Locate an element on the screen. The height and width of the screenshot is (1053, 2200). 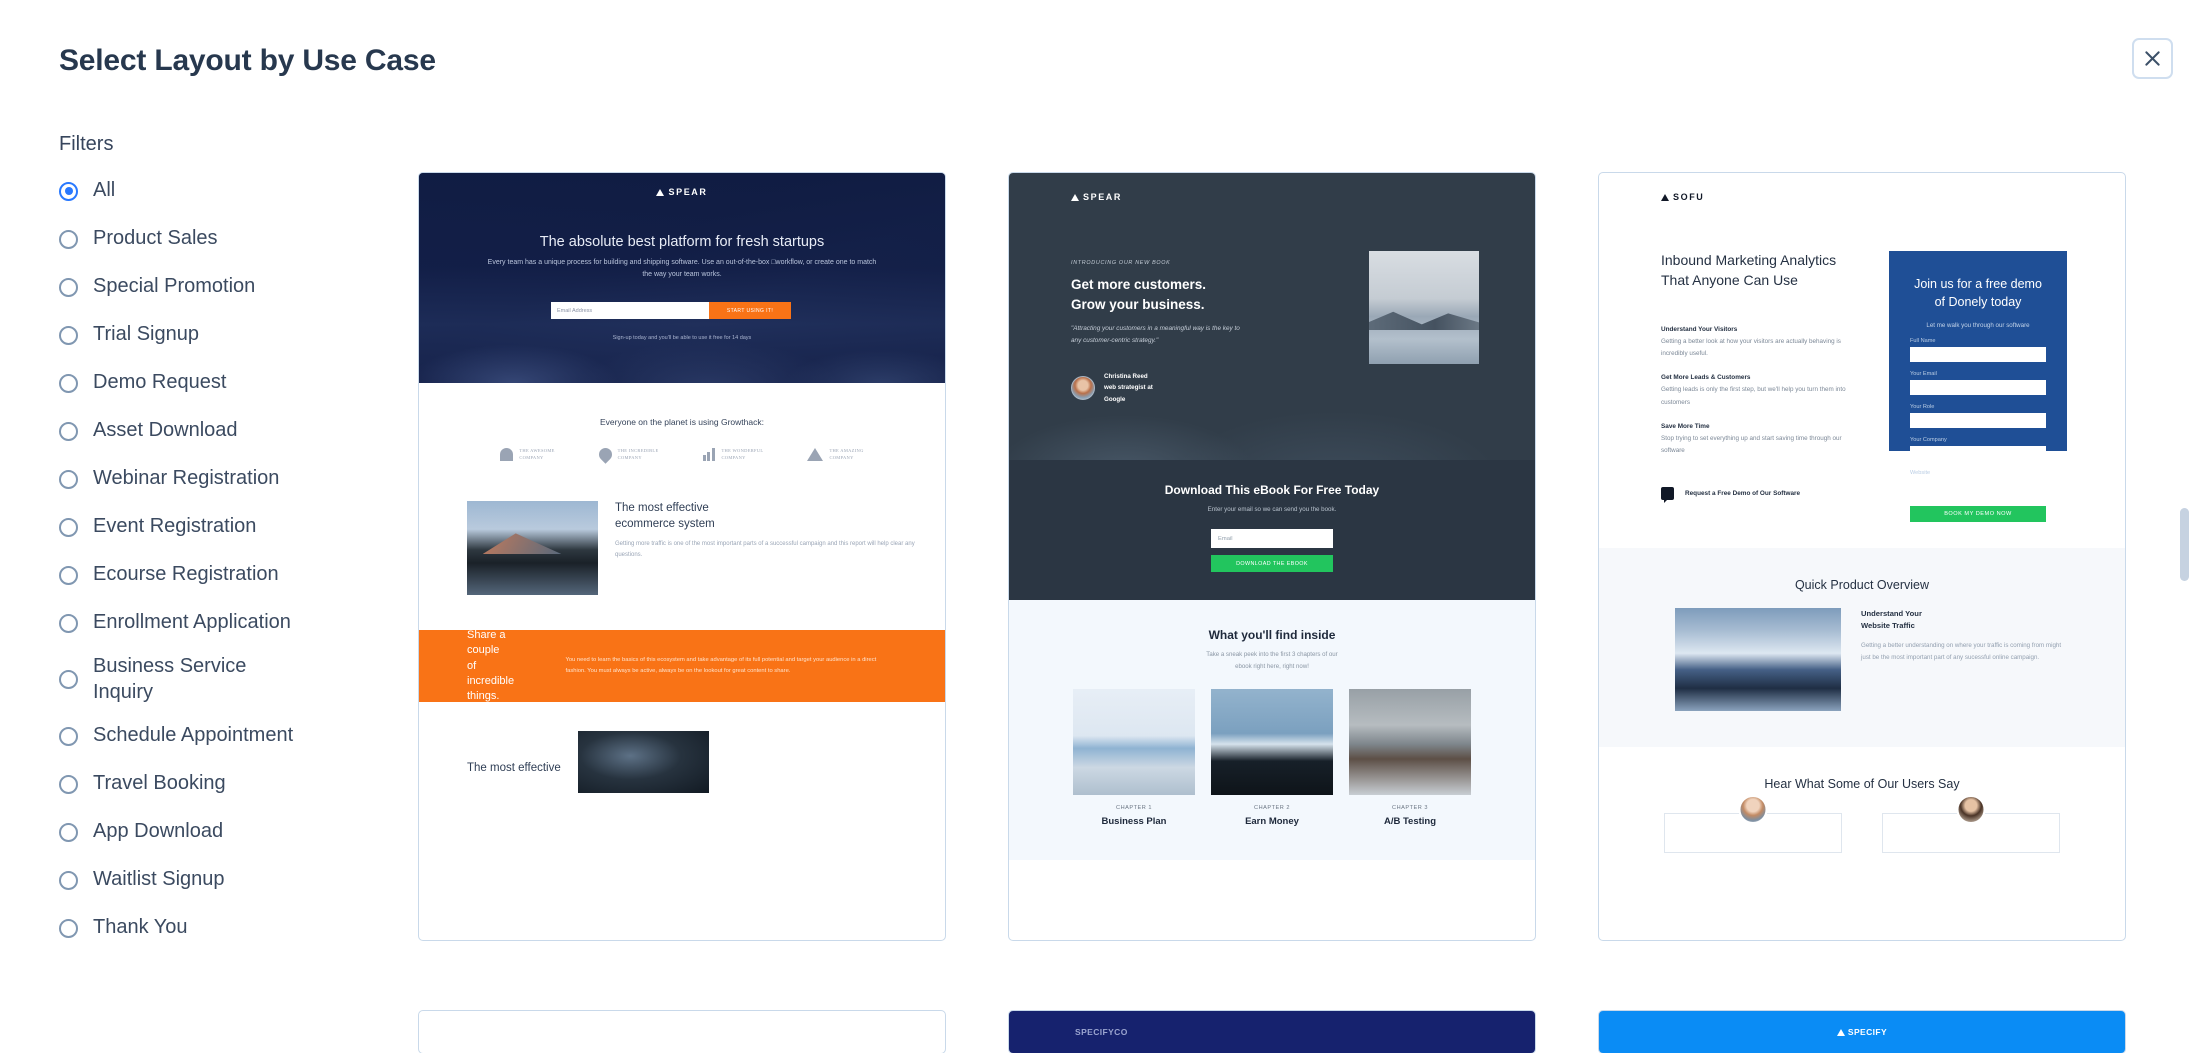
card3-testimonials is located at coordinates (1862, 824).